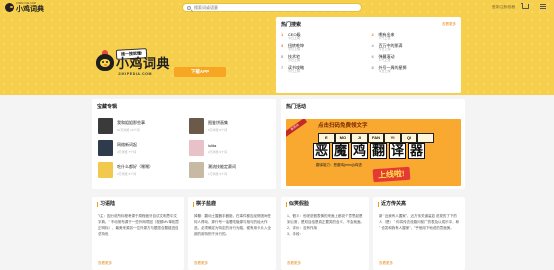 Image resolution: width=554 pixels, height=270 pixels. I want to click on search-bar, so click(272, 7).